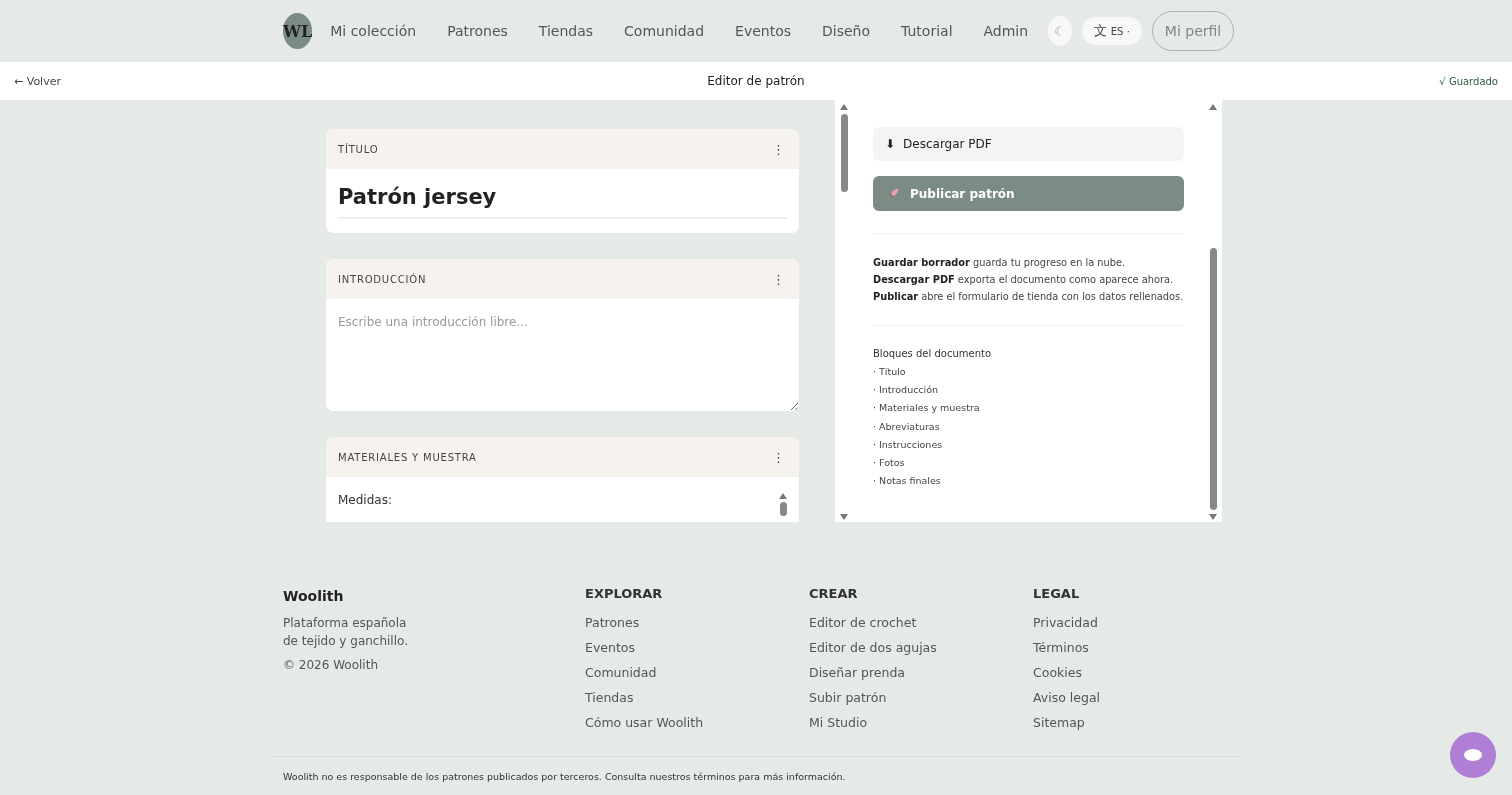 Image resolution: width=1512 pixels, height=795 pixels. I want to click on footer-link: Diseñar prenda, so click(921, 673).